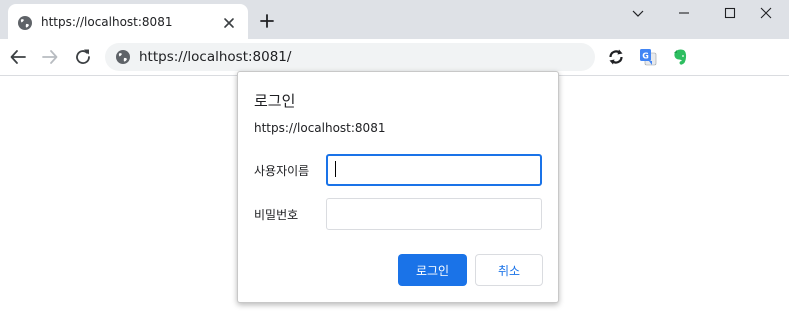 The width and height of the screenshot is (789, 321). I want to click on password-label: 비밀번호, so click(276, 215).